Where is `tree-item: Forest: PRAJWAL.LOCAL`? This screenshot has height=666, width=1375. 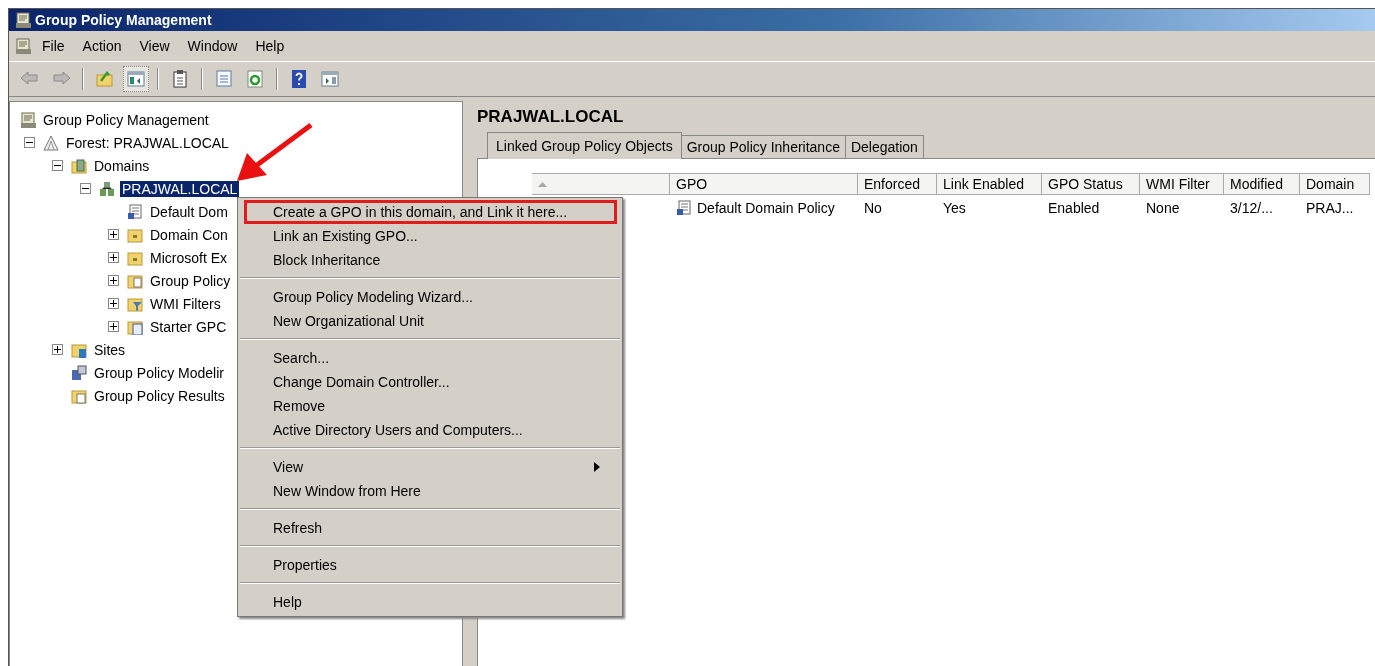 tree-item: Forest: PRAJWAL.LOCAL is located at coordinates (147, 142).